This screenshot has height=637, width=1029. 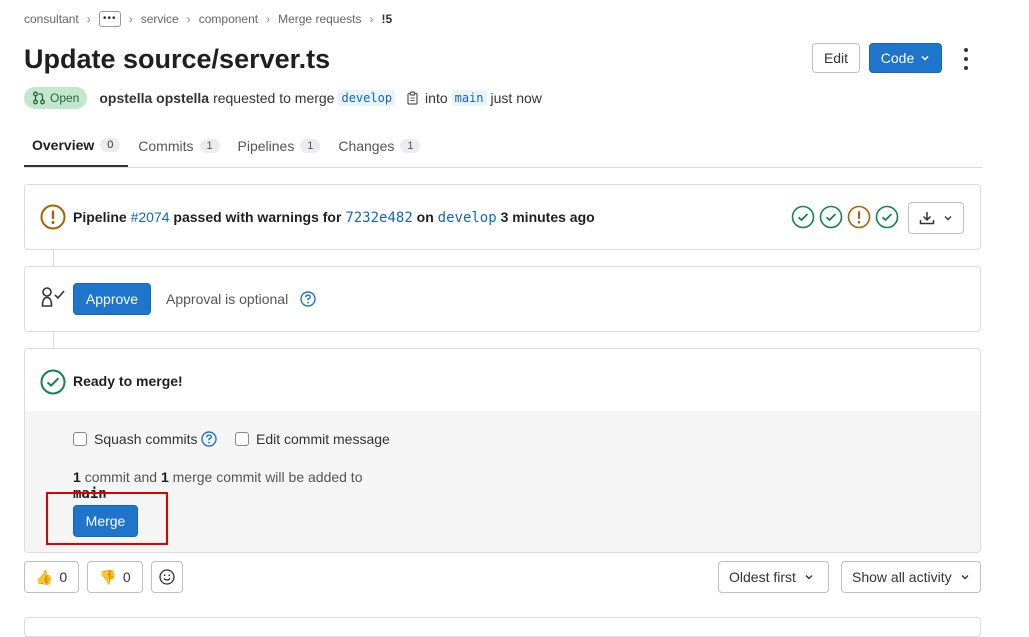 What do you see at coordinates (266, 145) in the screenshot?
I see `tab-label: Pipelines` at bounding box center [266, 145].